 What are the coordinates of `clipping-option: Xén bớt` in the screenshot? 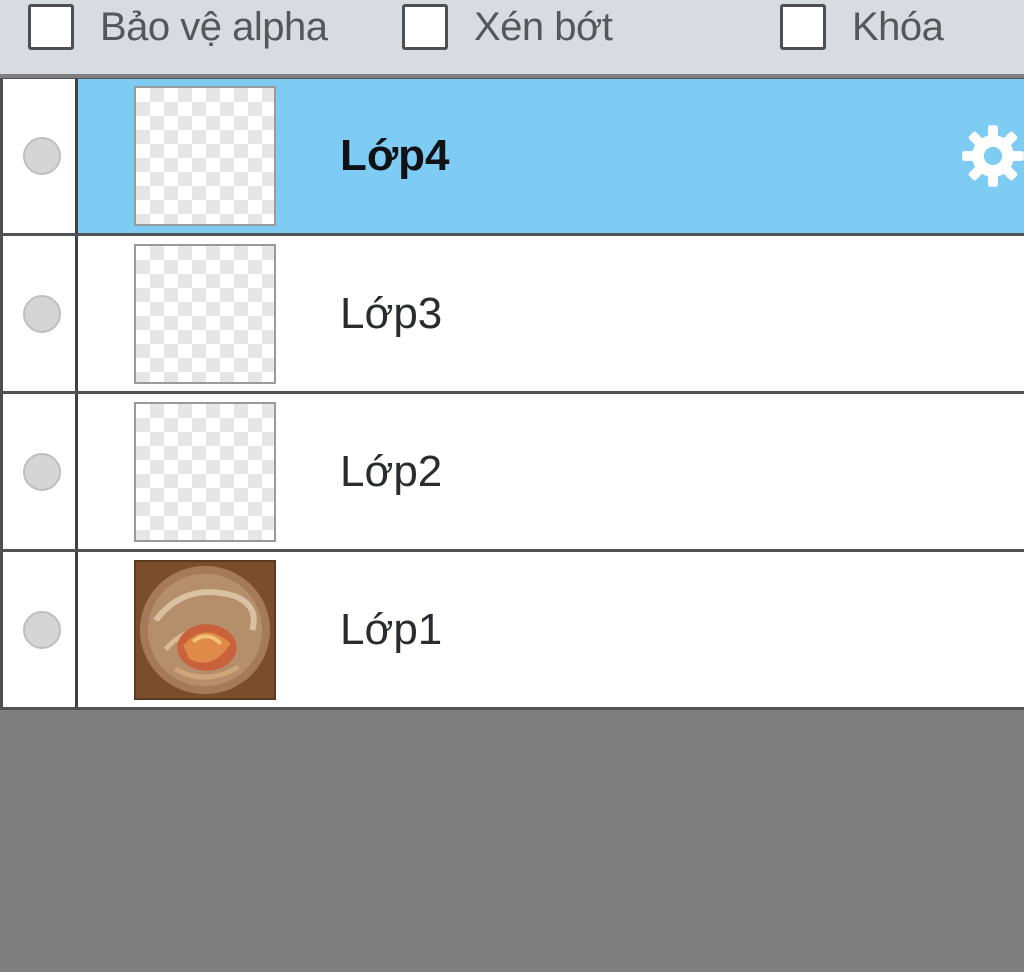 It's located at (507, 27).